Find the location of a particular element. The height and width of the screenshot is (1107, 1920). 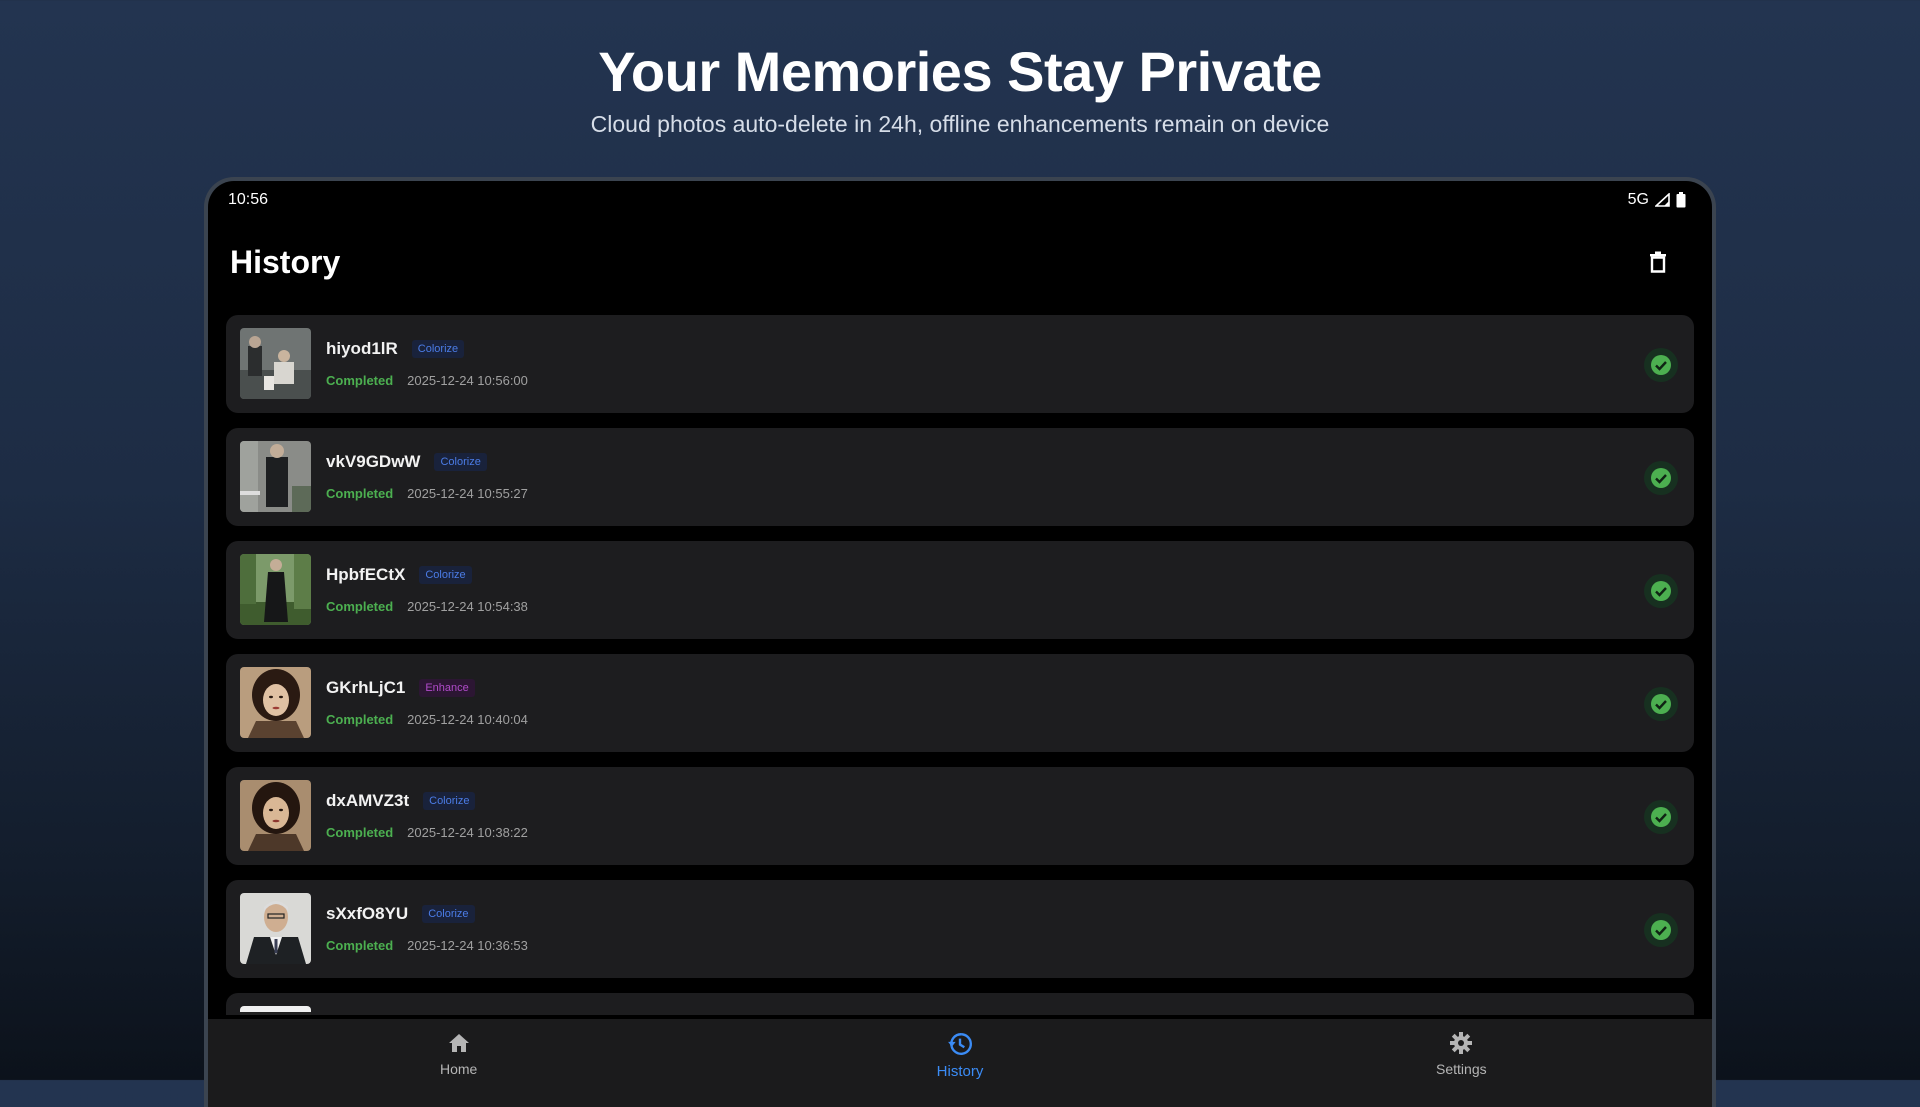

battery-icon is located at coordinates (1681, 200).